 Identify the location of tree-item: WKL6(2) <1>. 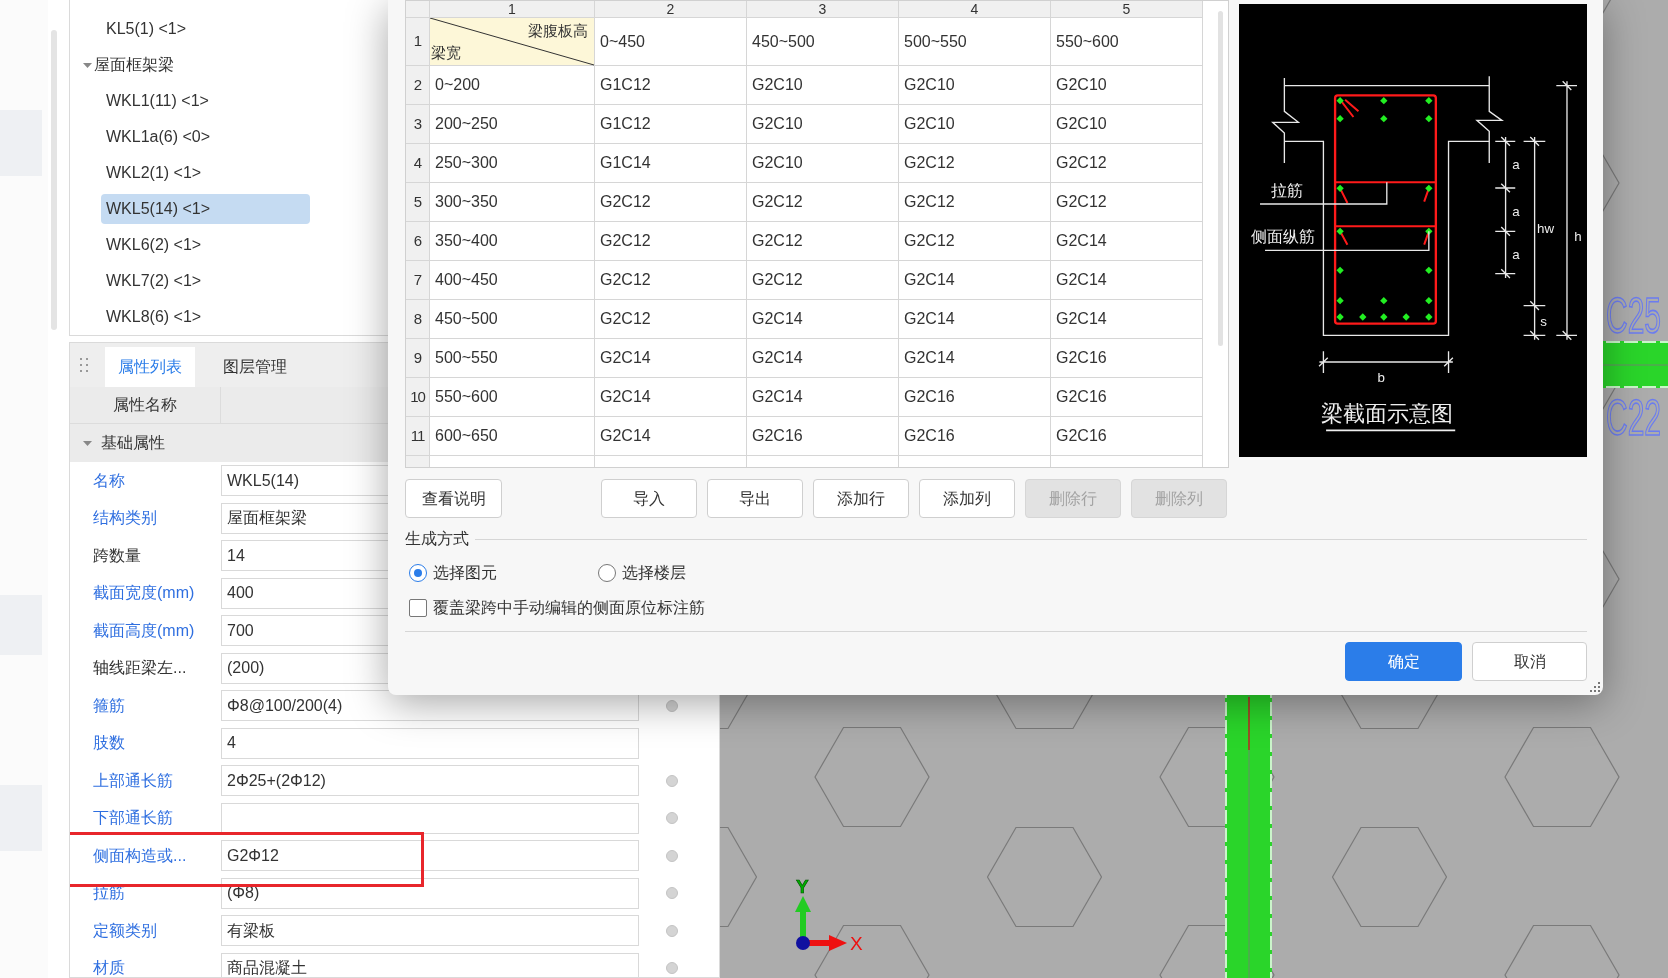
(205, 245).